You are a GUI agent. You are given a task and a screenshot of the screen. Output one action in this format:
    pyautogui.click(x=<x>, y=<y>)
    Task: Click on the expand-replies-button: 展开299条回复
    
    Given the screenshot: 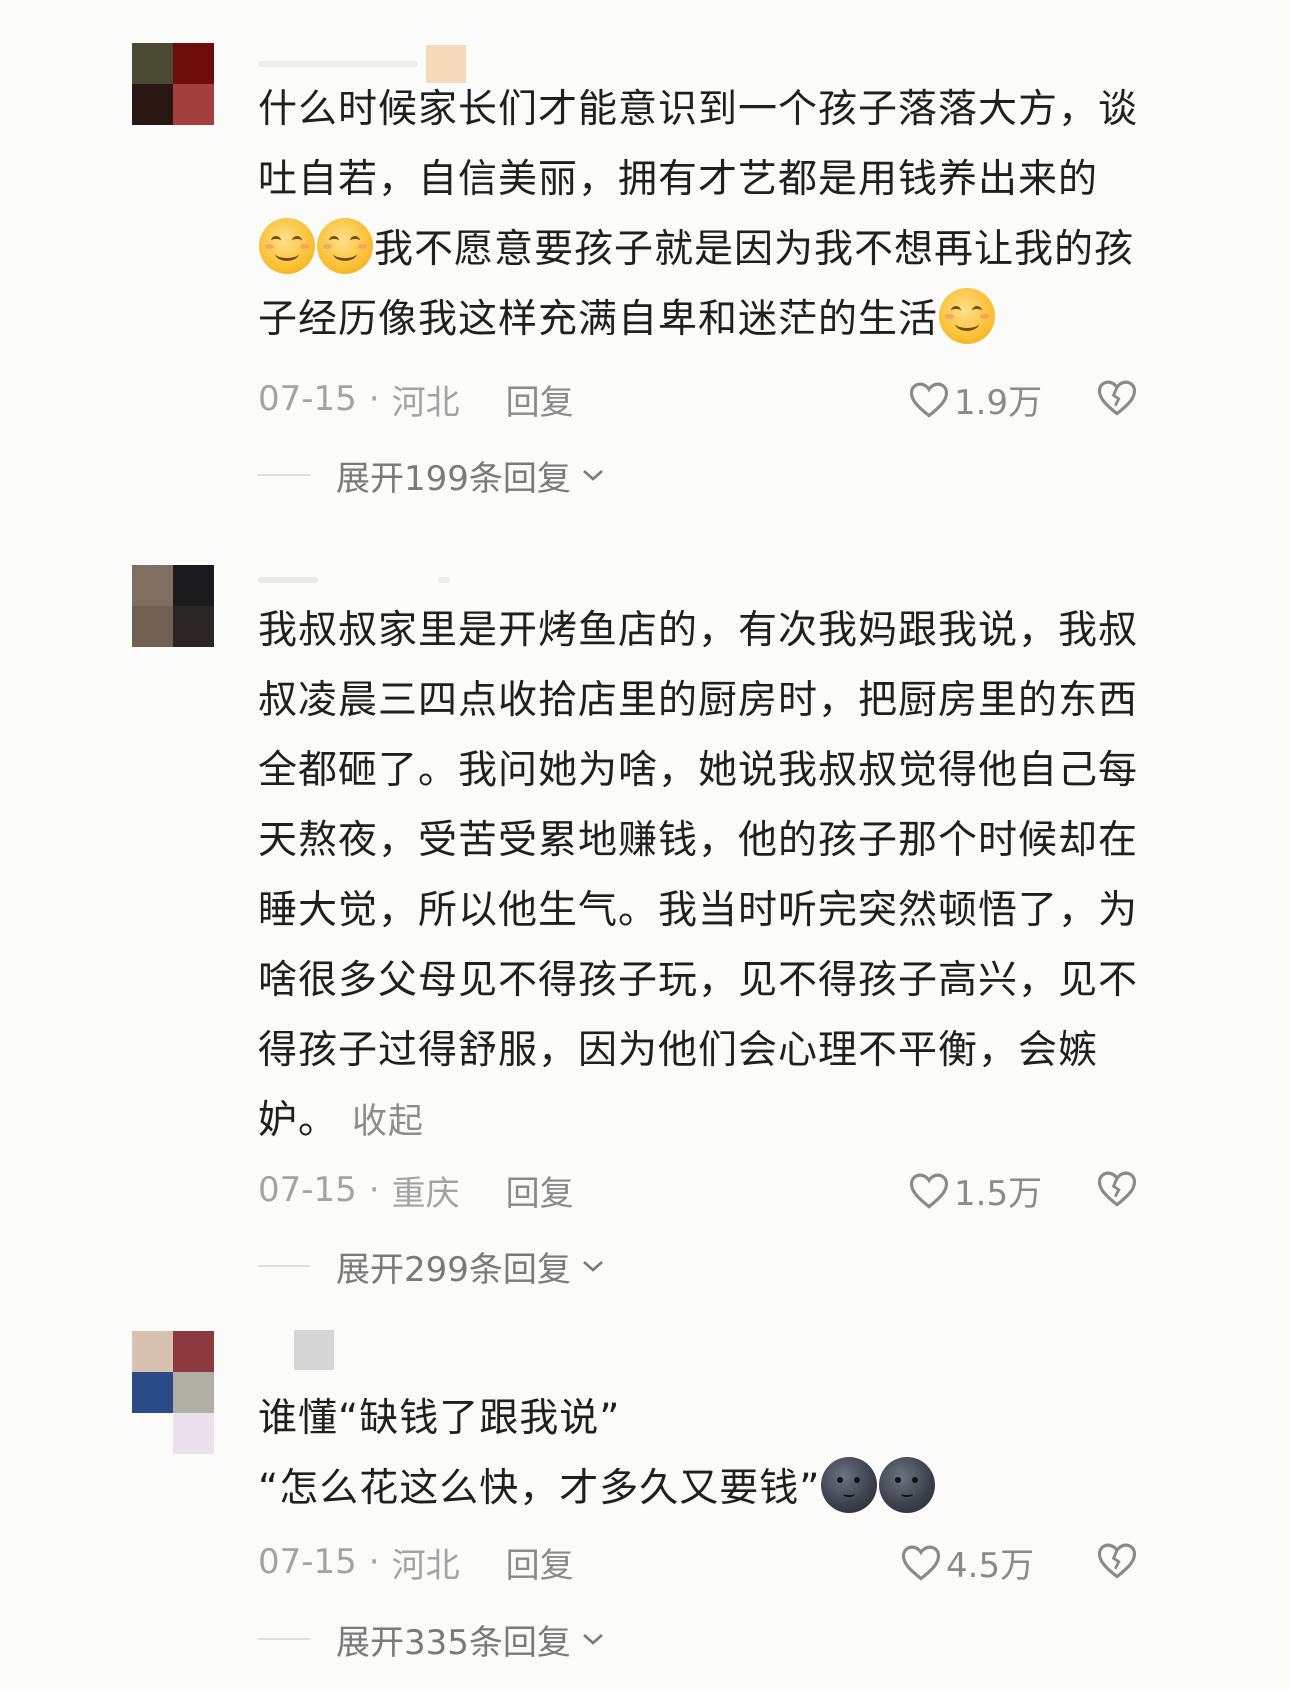 What is the action you would take?
    pyautogui.click(x=432, y=1266)
    